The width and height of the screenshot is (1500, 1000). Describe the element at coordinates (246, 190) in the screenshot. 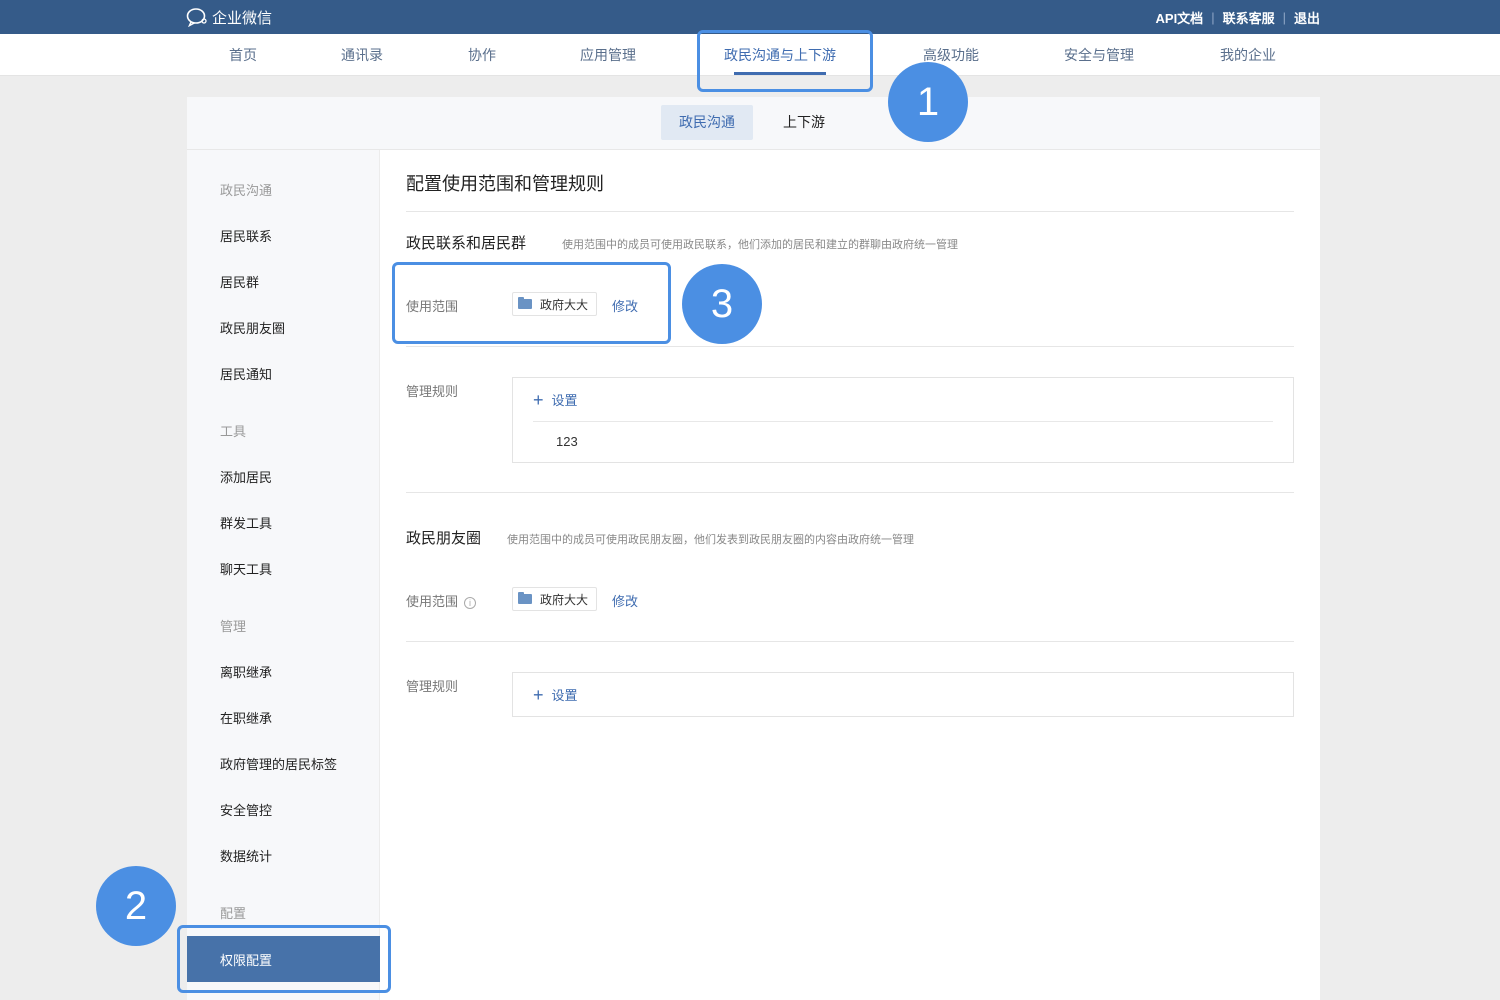

I see `sidebar-heading: 政民沟通` at that location.